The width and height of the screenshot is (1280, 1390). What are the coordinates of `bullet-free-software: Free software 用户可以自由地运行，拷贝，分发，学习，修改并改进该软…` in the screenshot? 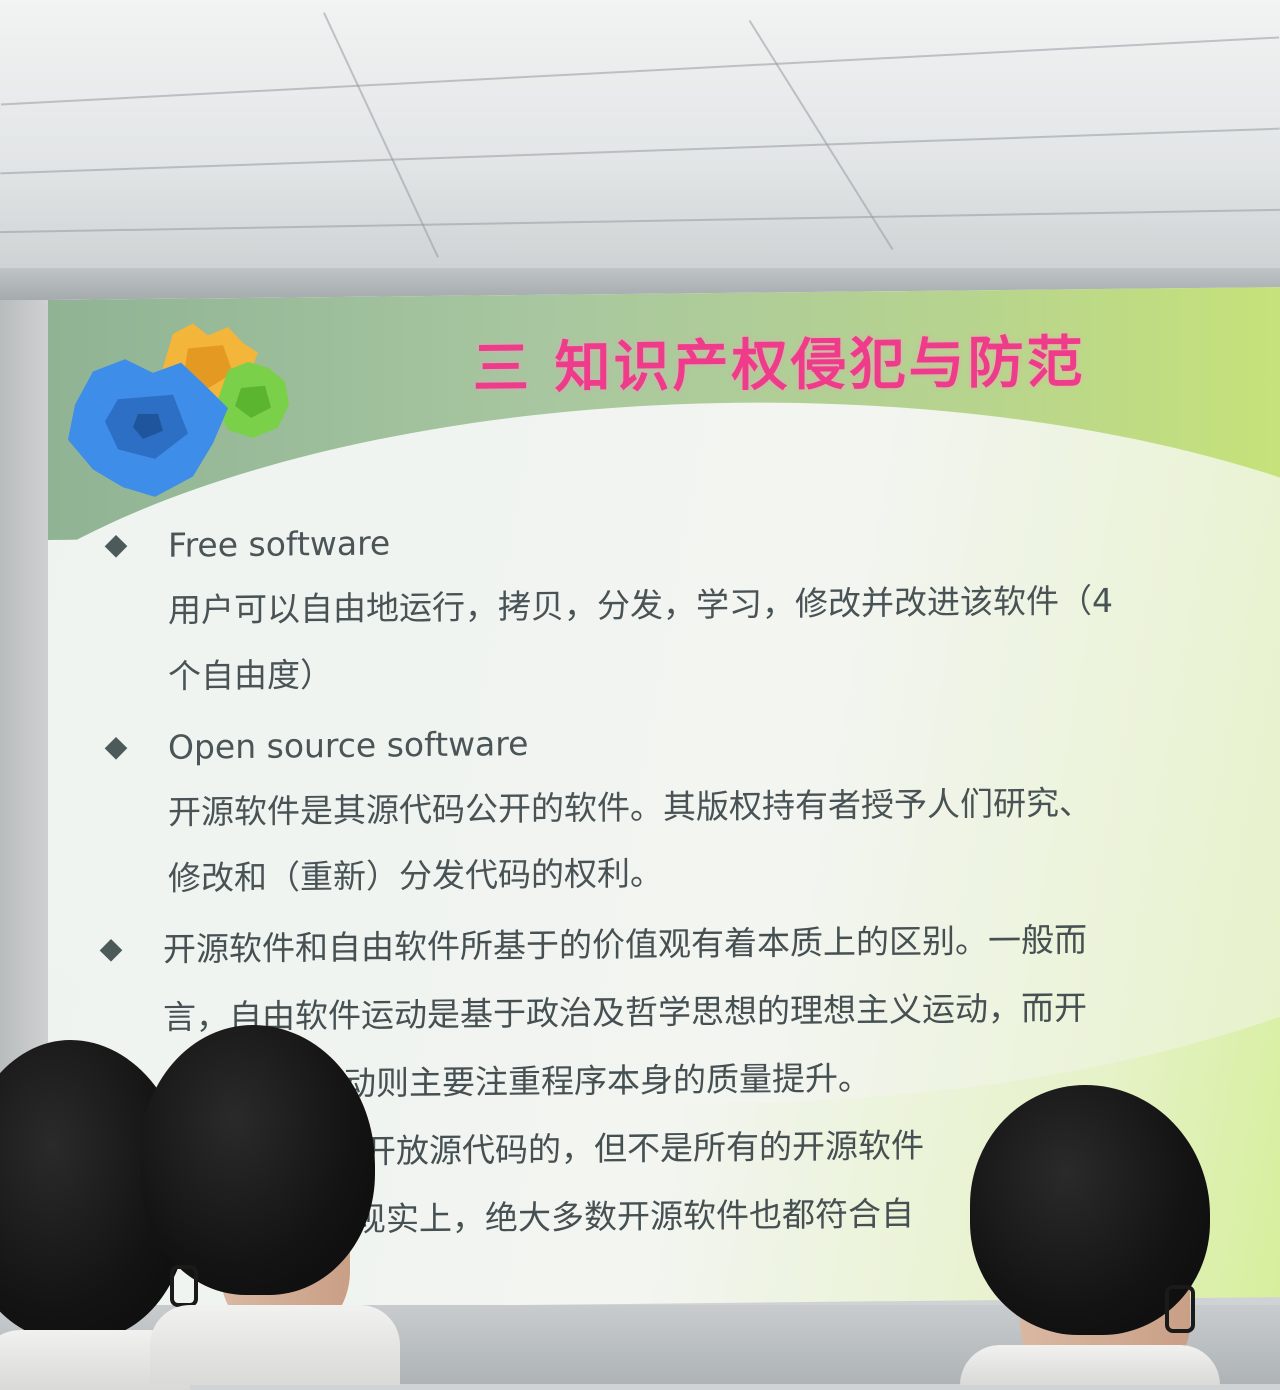 It's located at (668, 607).